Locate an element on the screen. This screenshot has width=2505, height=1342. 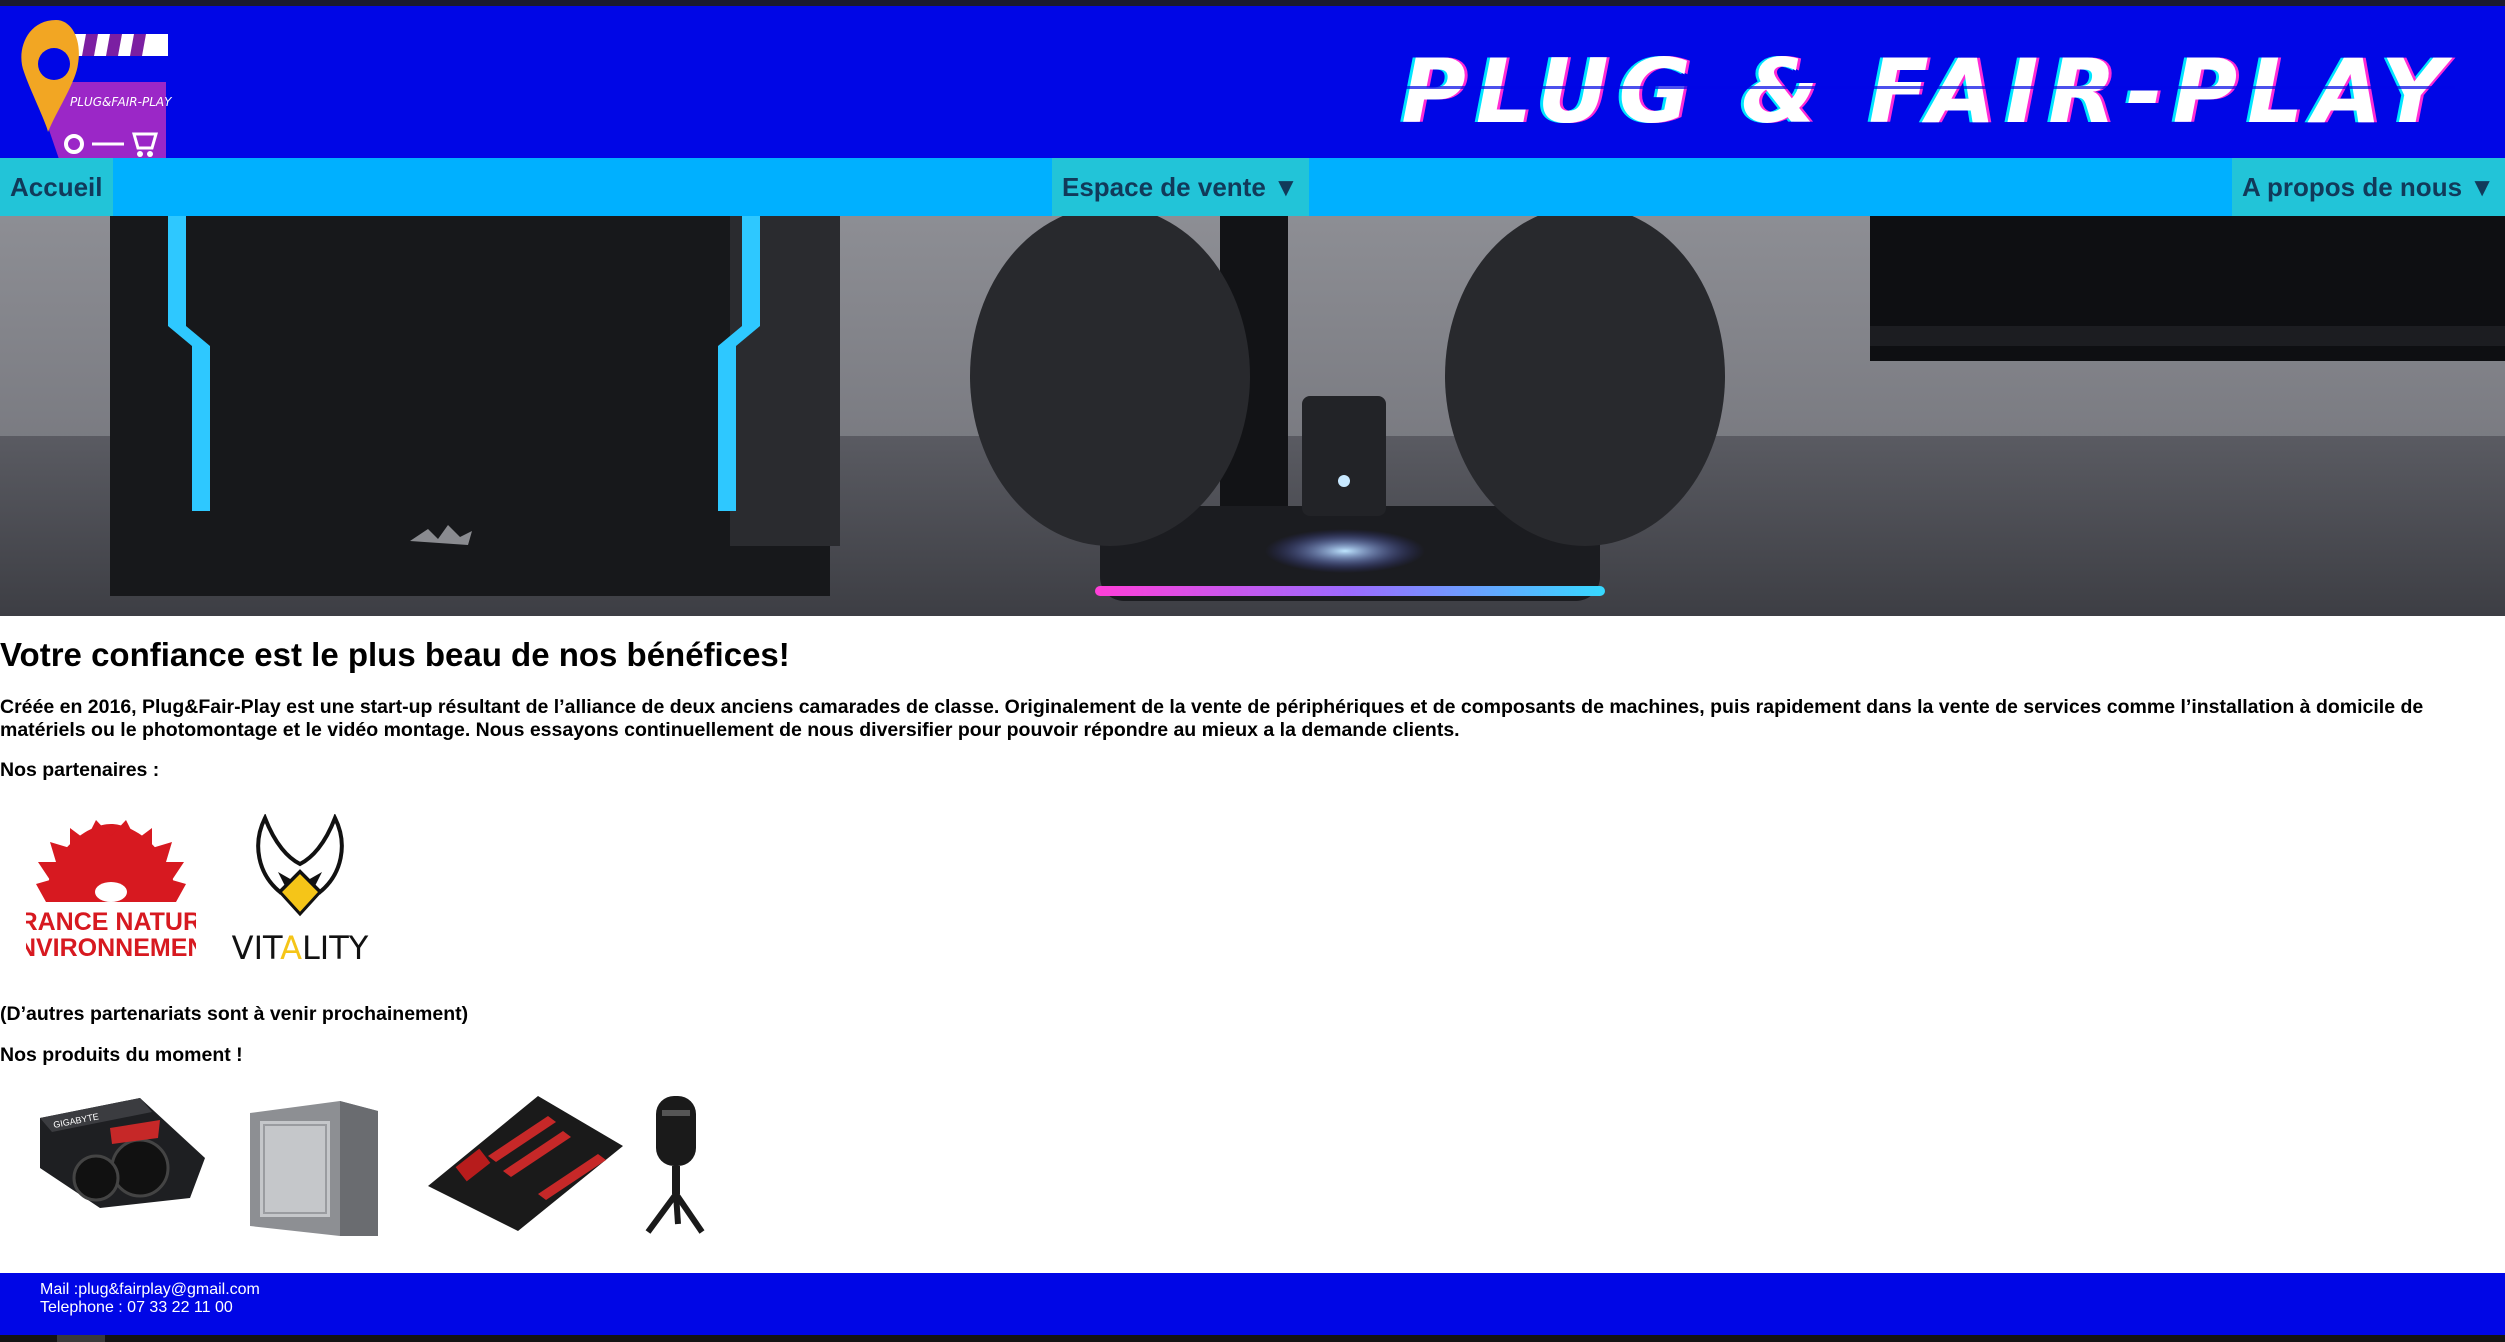
bottom-bar is located at coordinates (1252, 1338).